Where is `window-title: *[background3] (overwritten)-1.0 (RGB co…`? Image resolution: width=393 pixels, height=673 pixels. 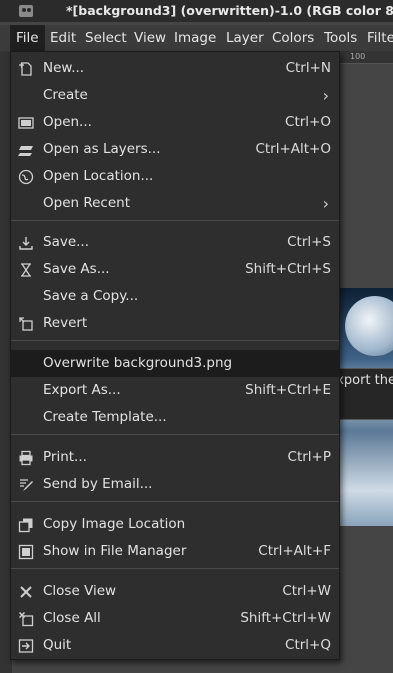 window-title: *[background3] (overwritten)-1.0 (RGB co… is located at coordinates (229, 10).